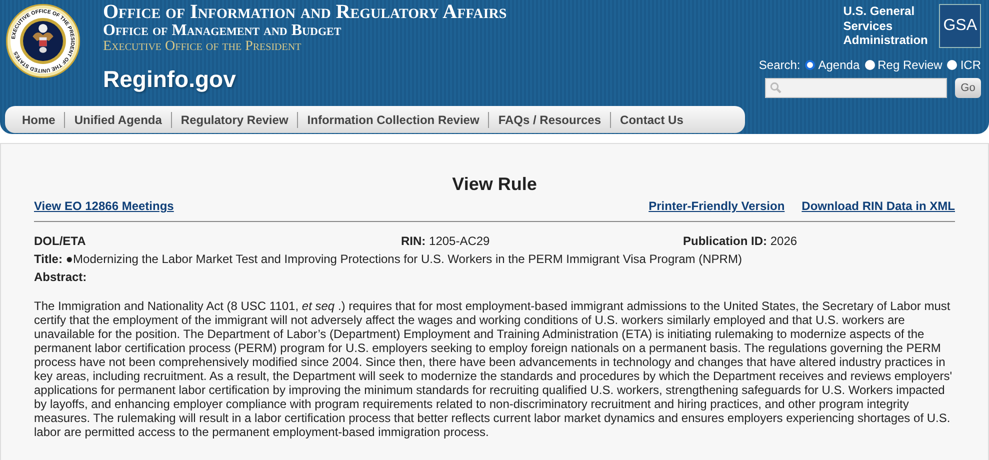 The width and height of the screenshot is (989, 460). Describe the element at coordinates (903, 65) in the screenshot. I see `search-scope-radio: Reg Review` at that location.